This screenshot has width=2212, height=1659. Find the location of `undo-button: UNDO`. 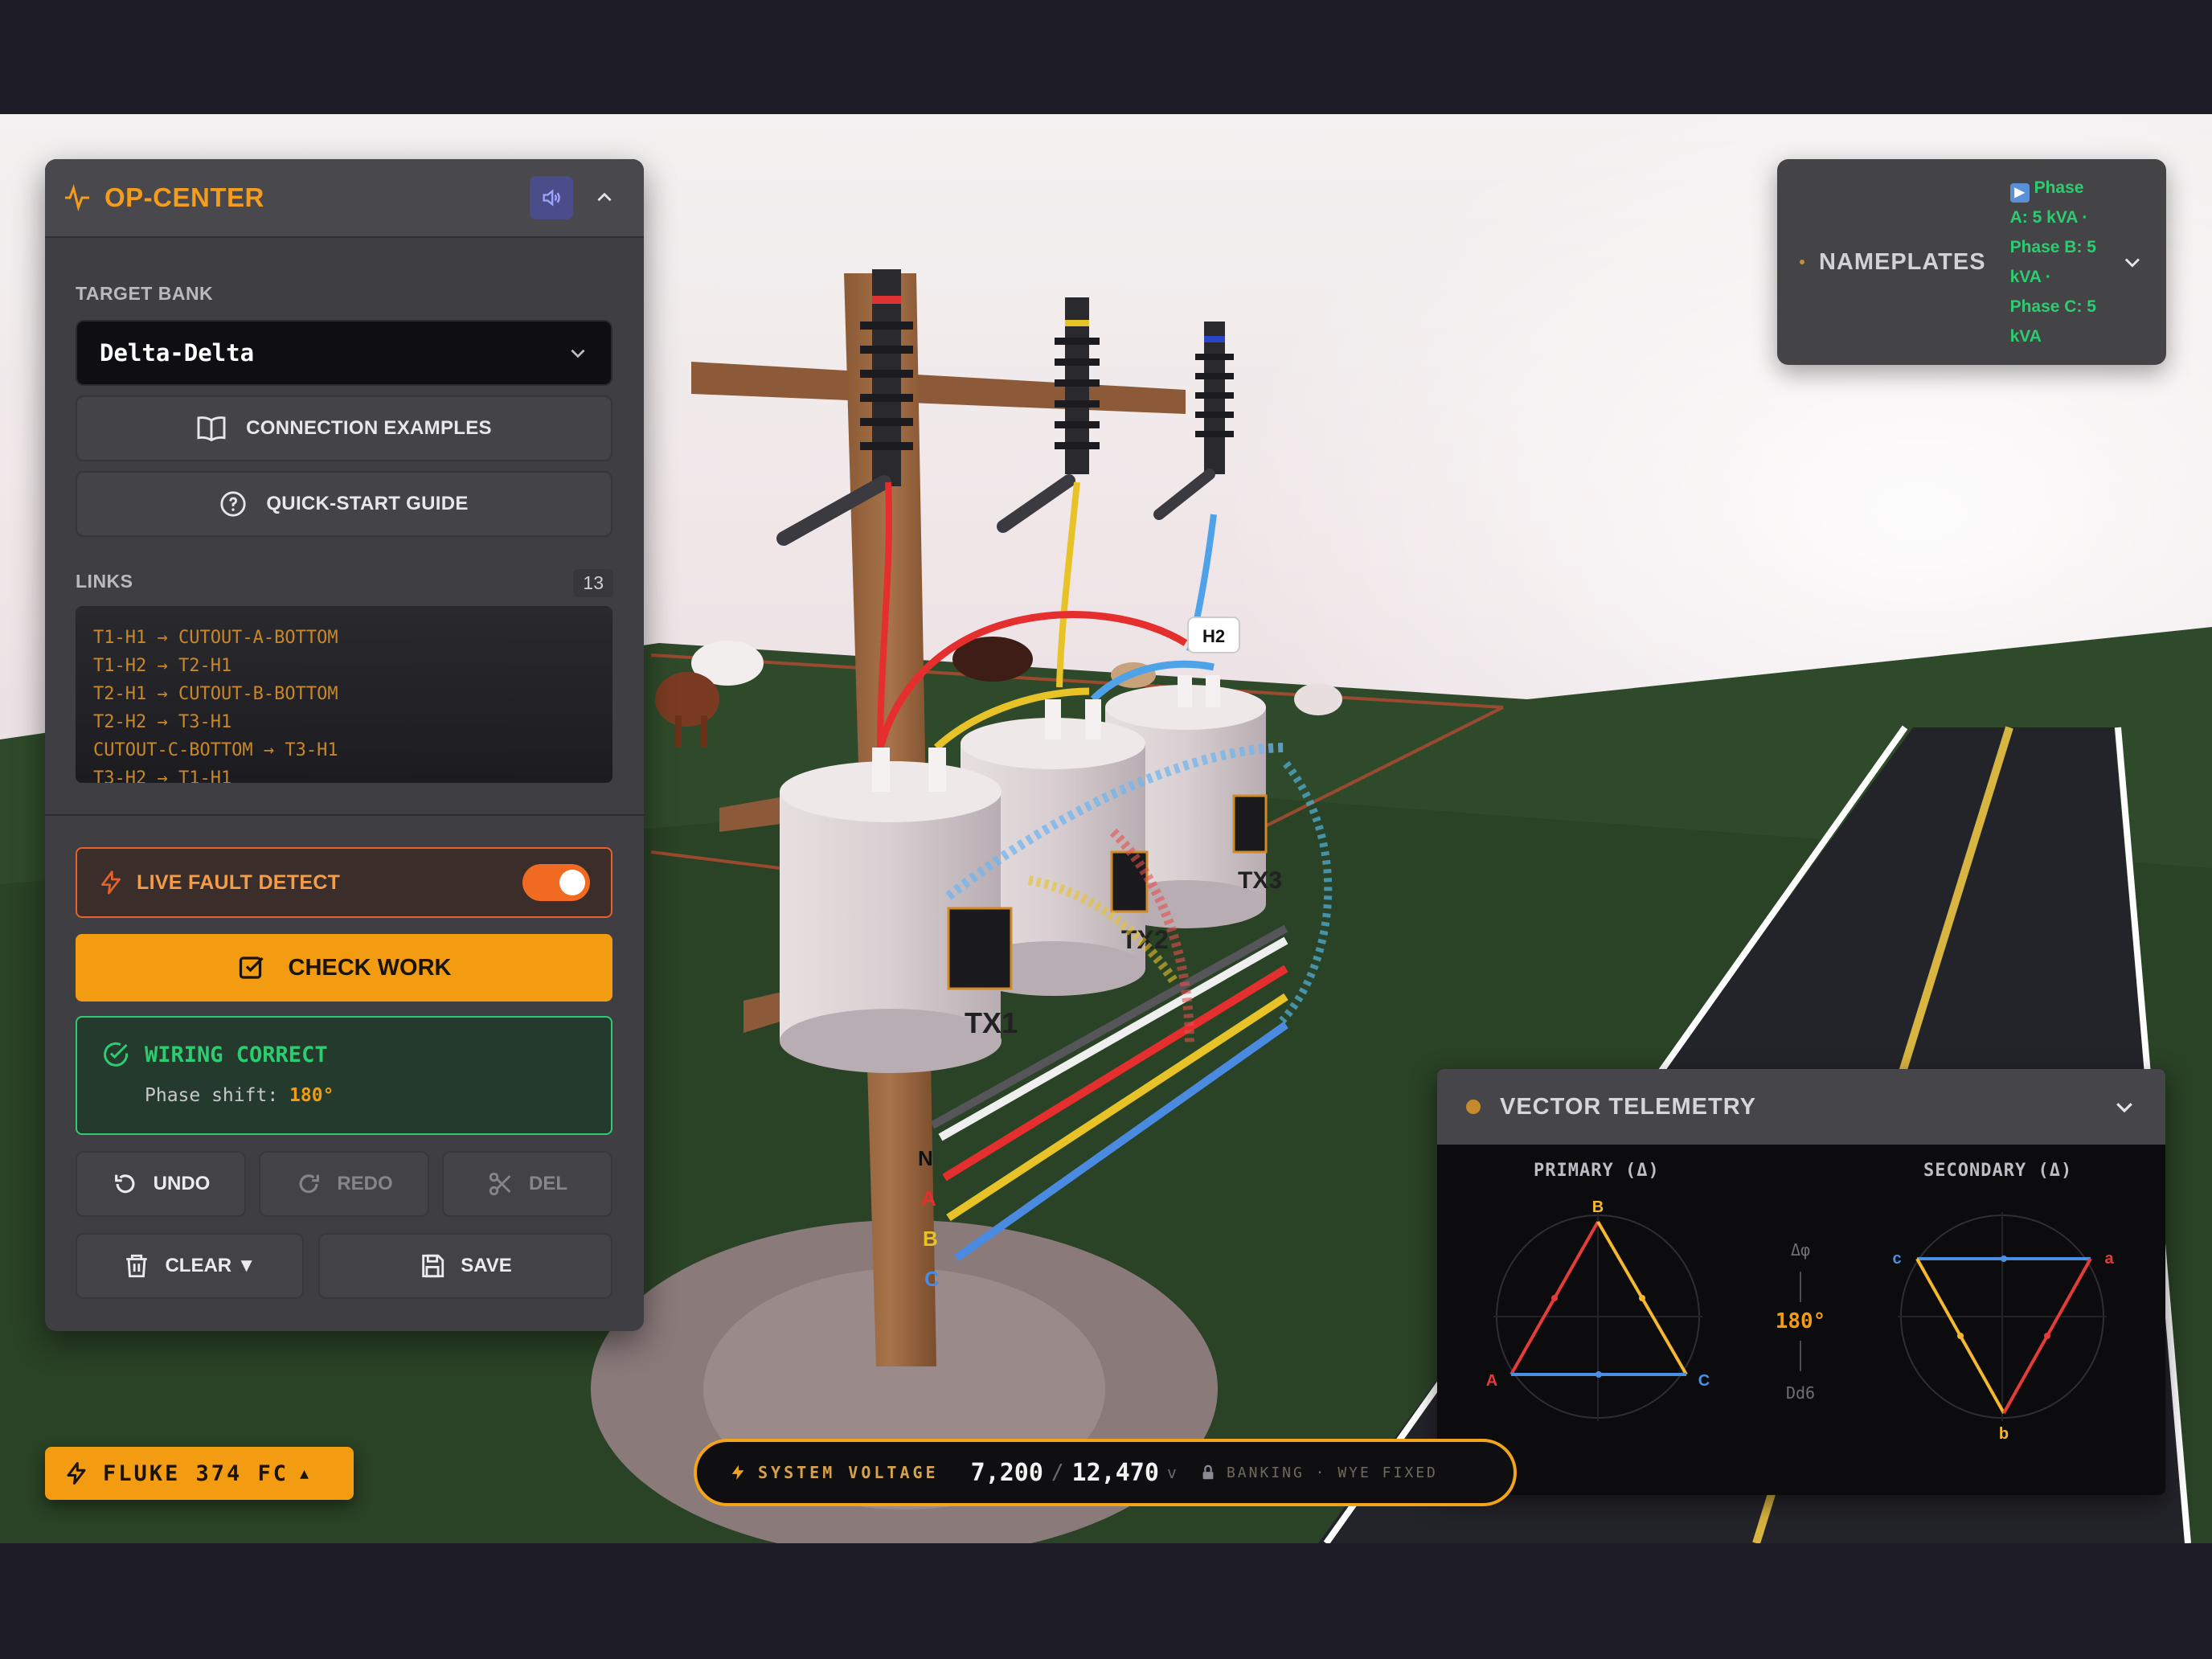

undo-button: UNDO is located at coordinates (161, 1184).